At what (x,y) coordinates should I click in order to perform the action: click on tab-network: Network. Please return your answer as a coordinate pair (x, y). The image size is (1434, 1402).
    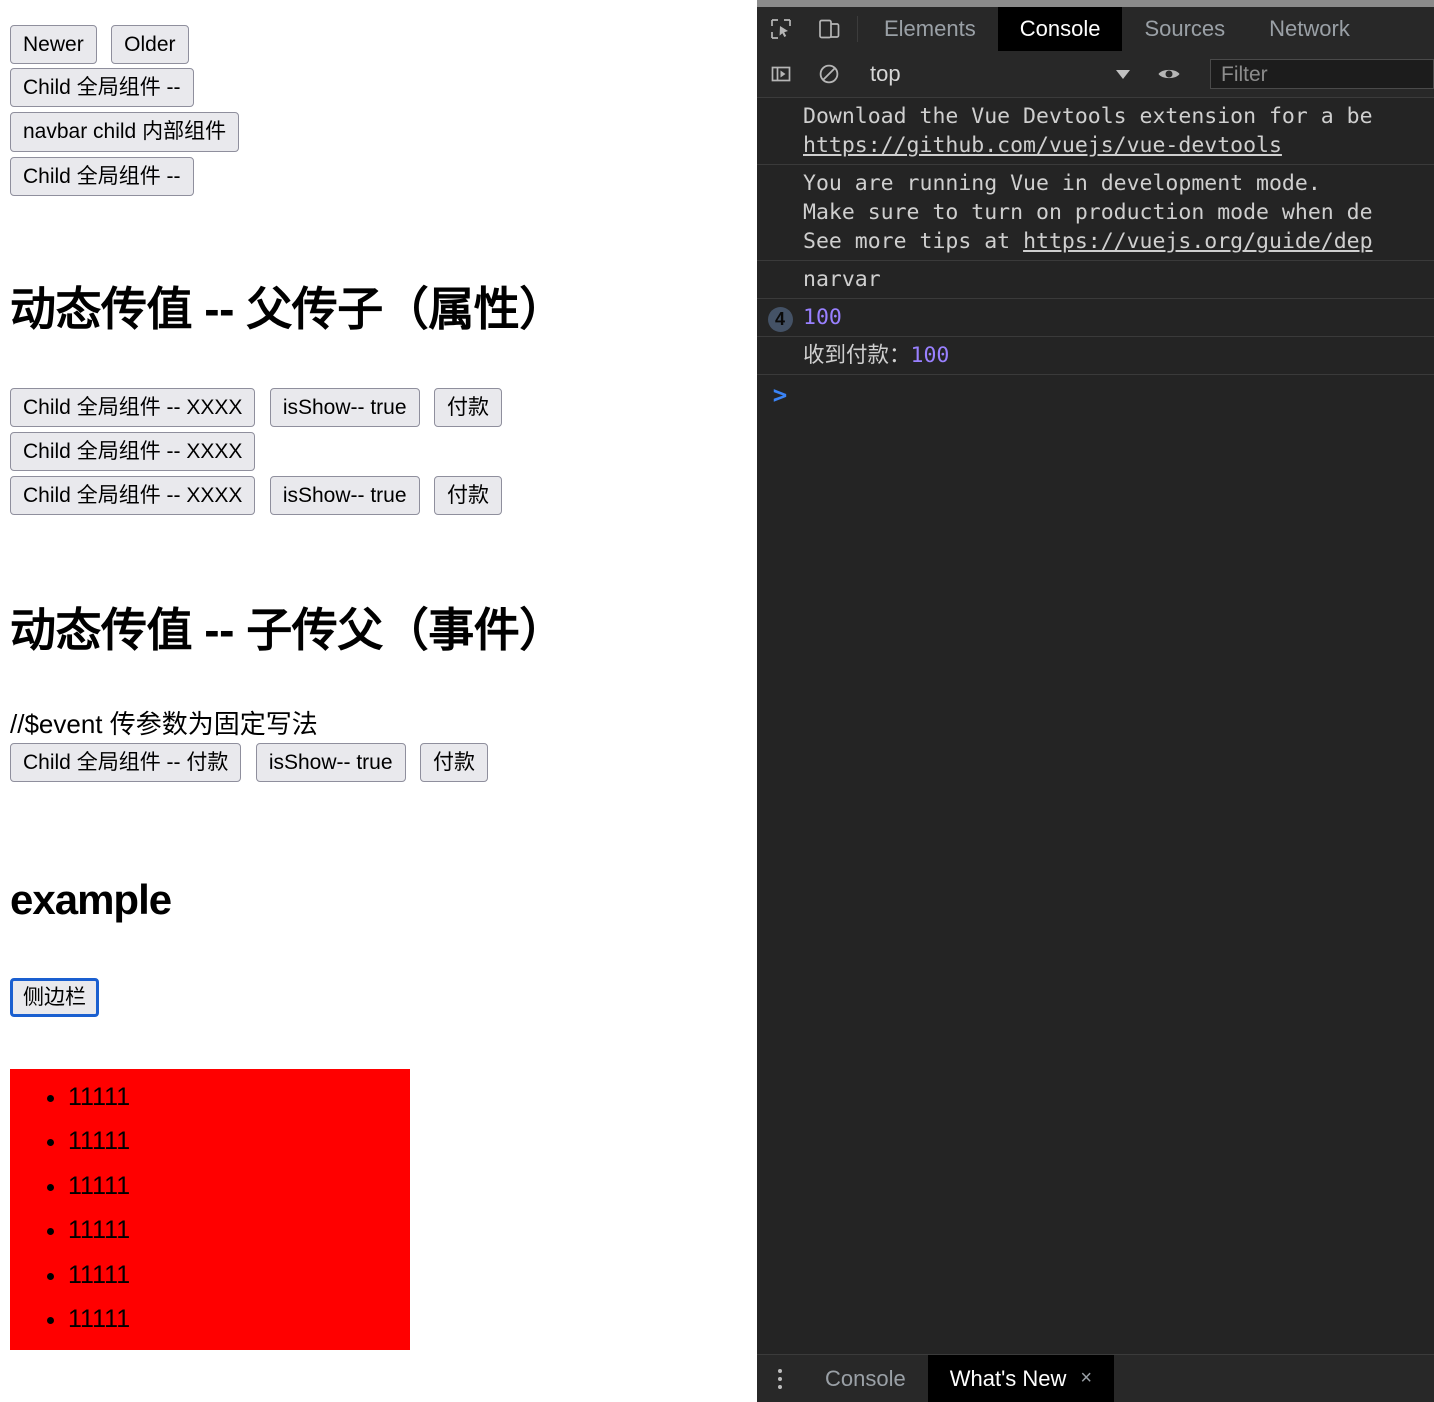
    Looking at the image, I should click on (1309, 29).